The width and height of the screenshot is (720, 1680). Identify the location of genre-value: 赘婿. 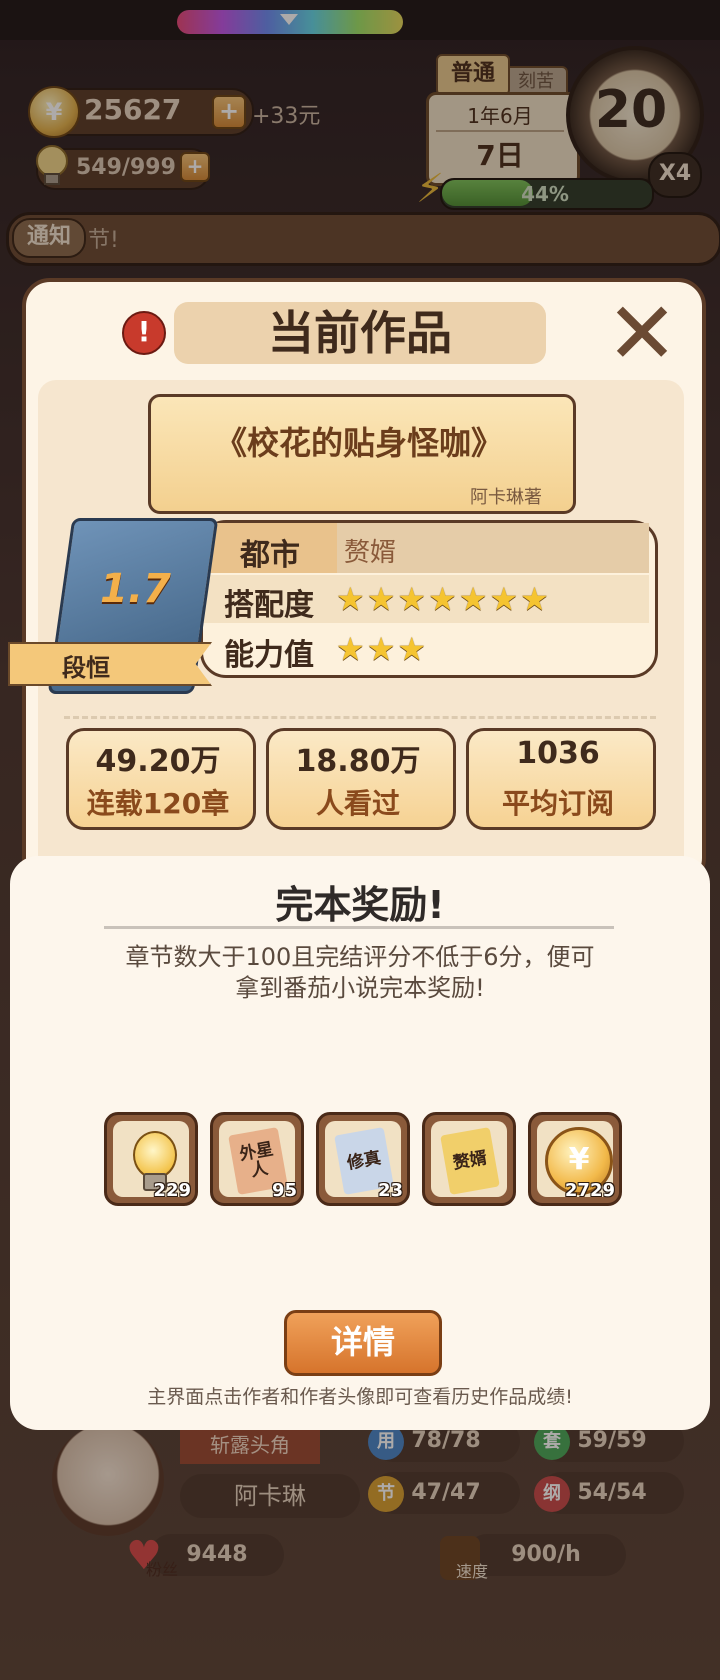
(370, 553).